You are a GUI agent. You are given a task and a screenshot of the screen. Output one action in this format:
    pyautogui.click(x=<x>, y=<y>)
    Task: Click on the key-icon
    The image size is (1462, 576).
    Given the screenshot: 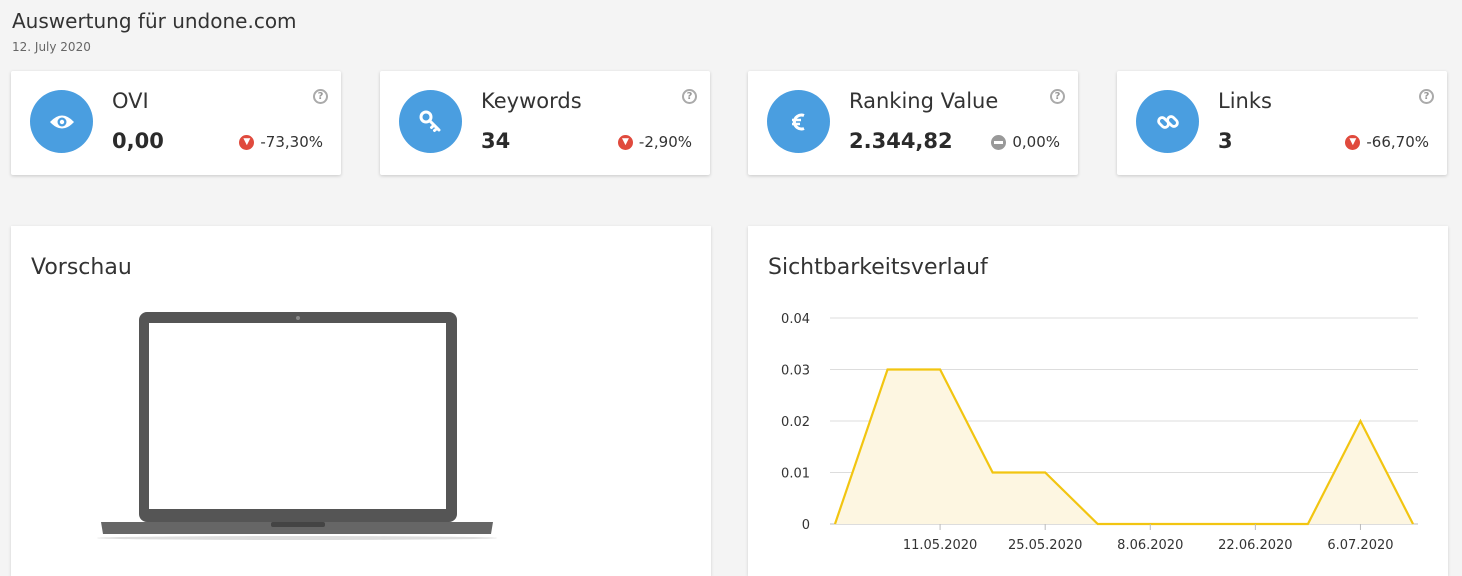 What is the action you would take?
    pyautogui.click(x=430, y=121)
    